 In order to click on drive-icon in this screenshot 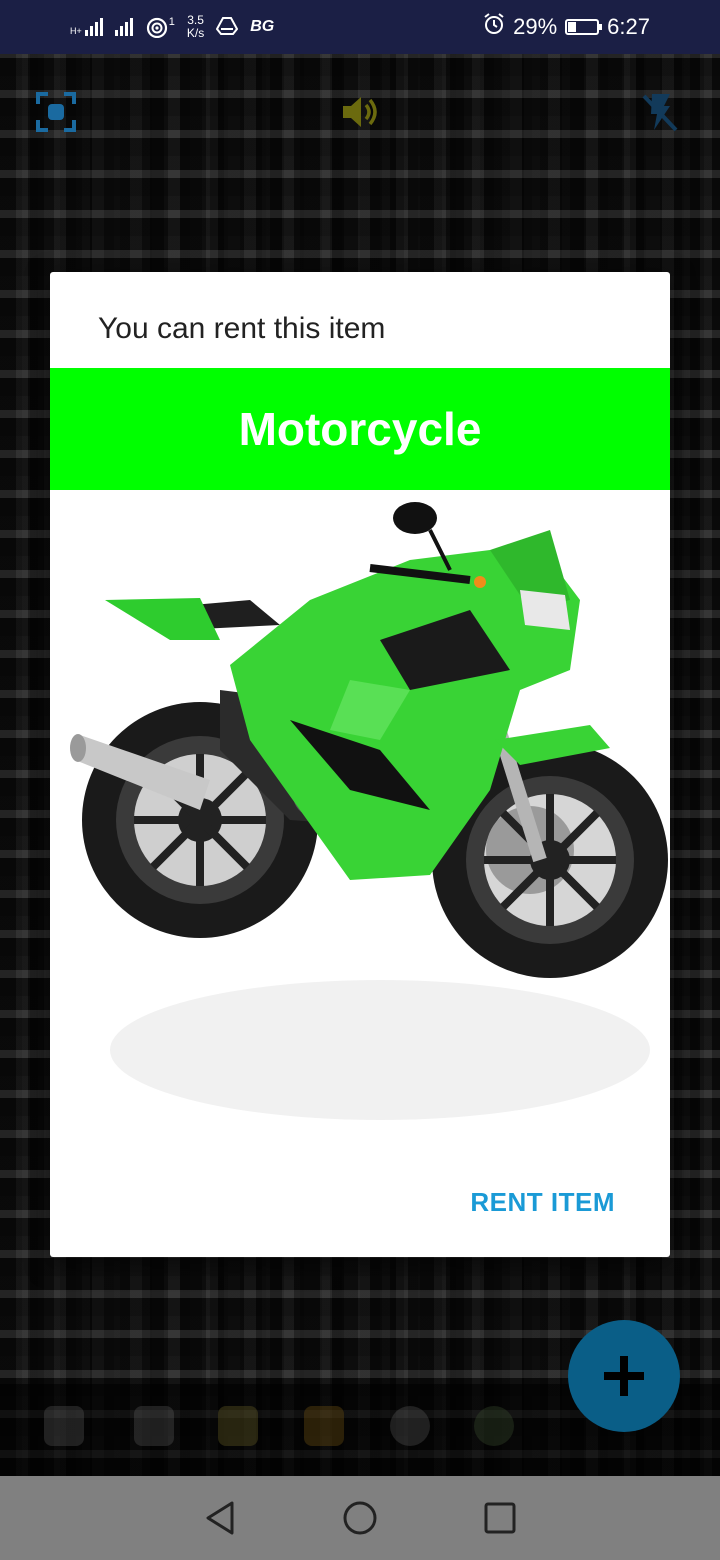, I will do `click(227, 27)`.